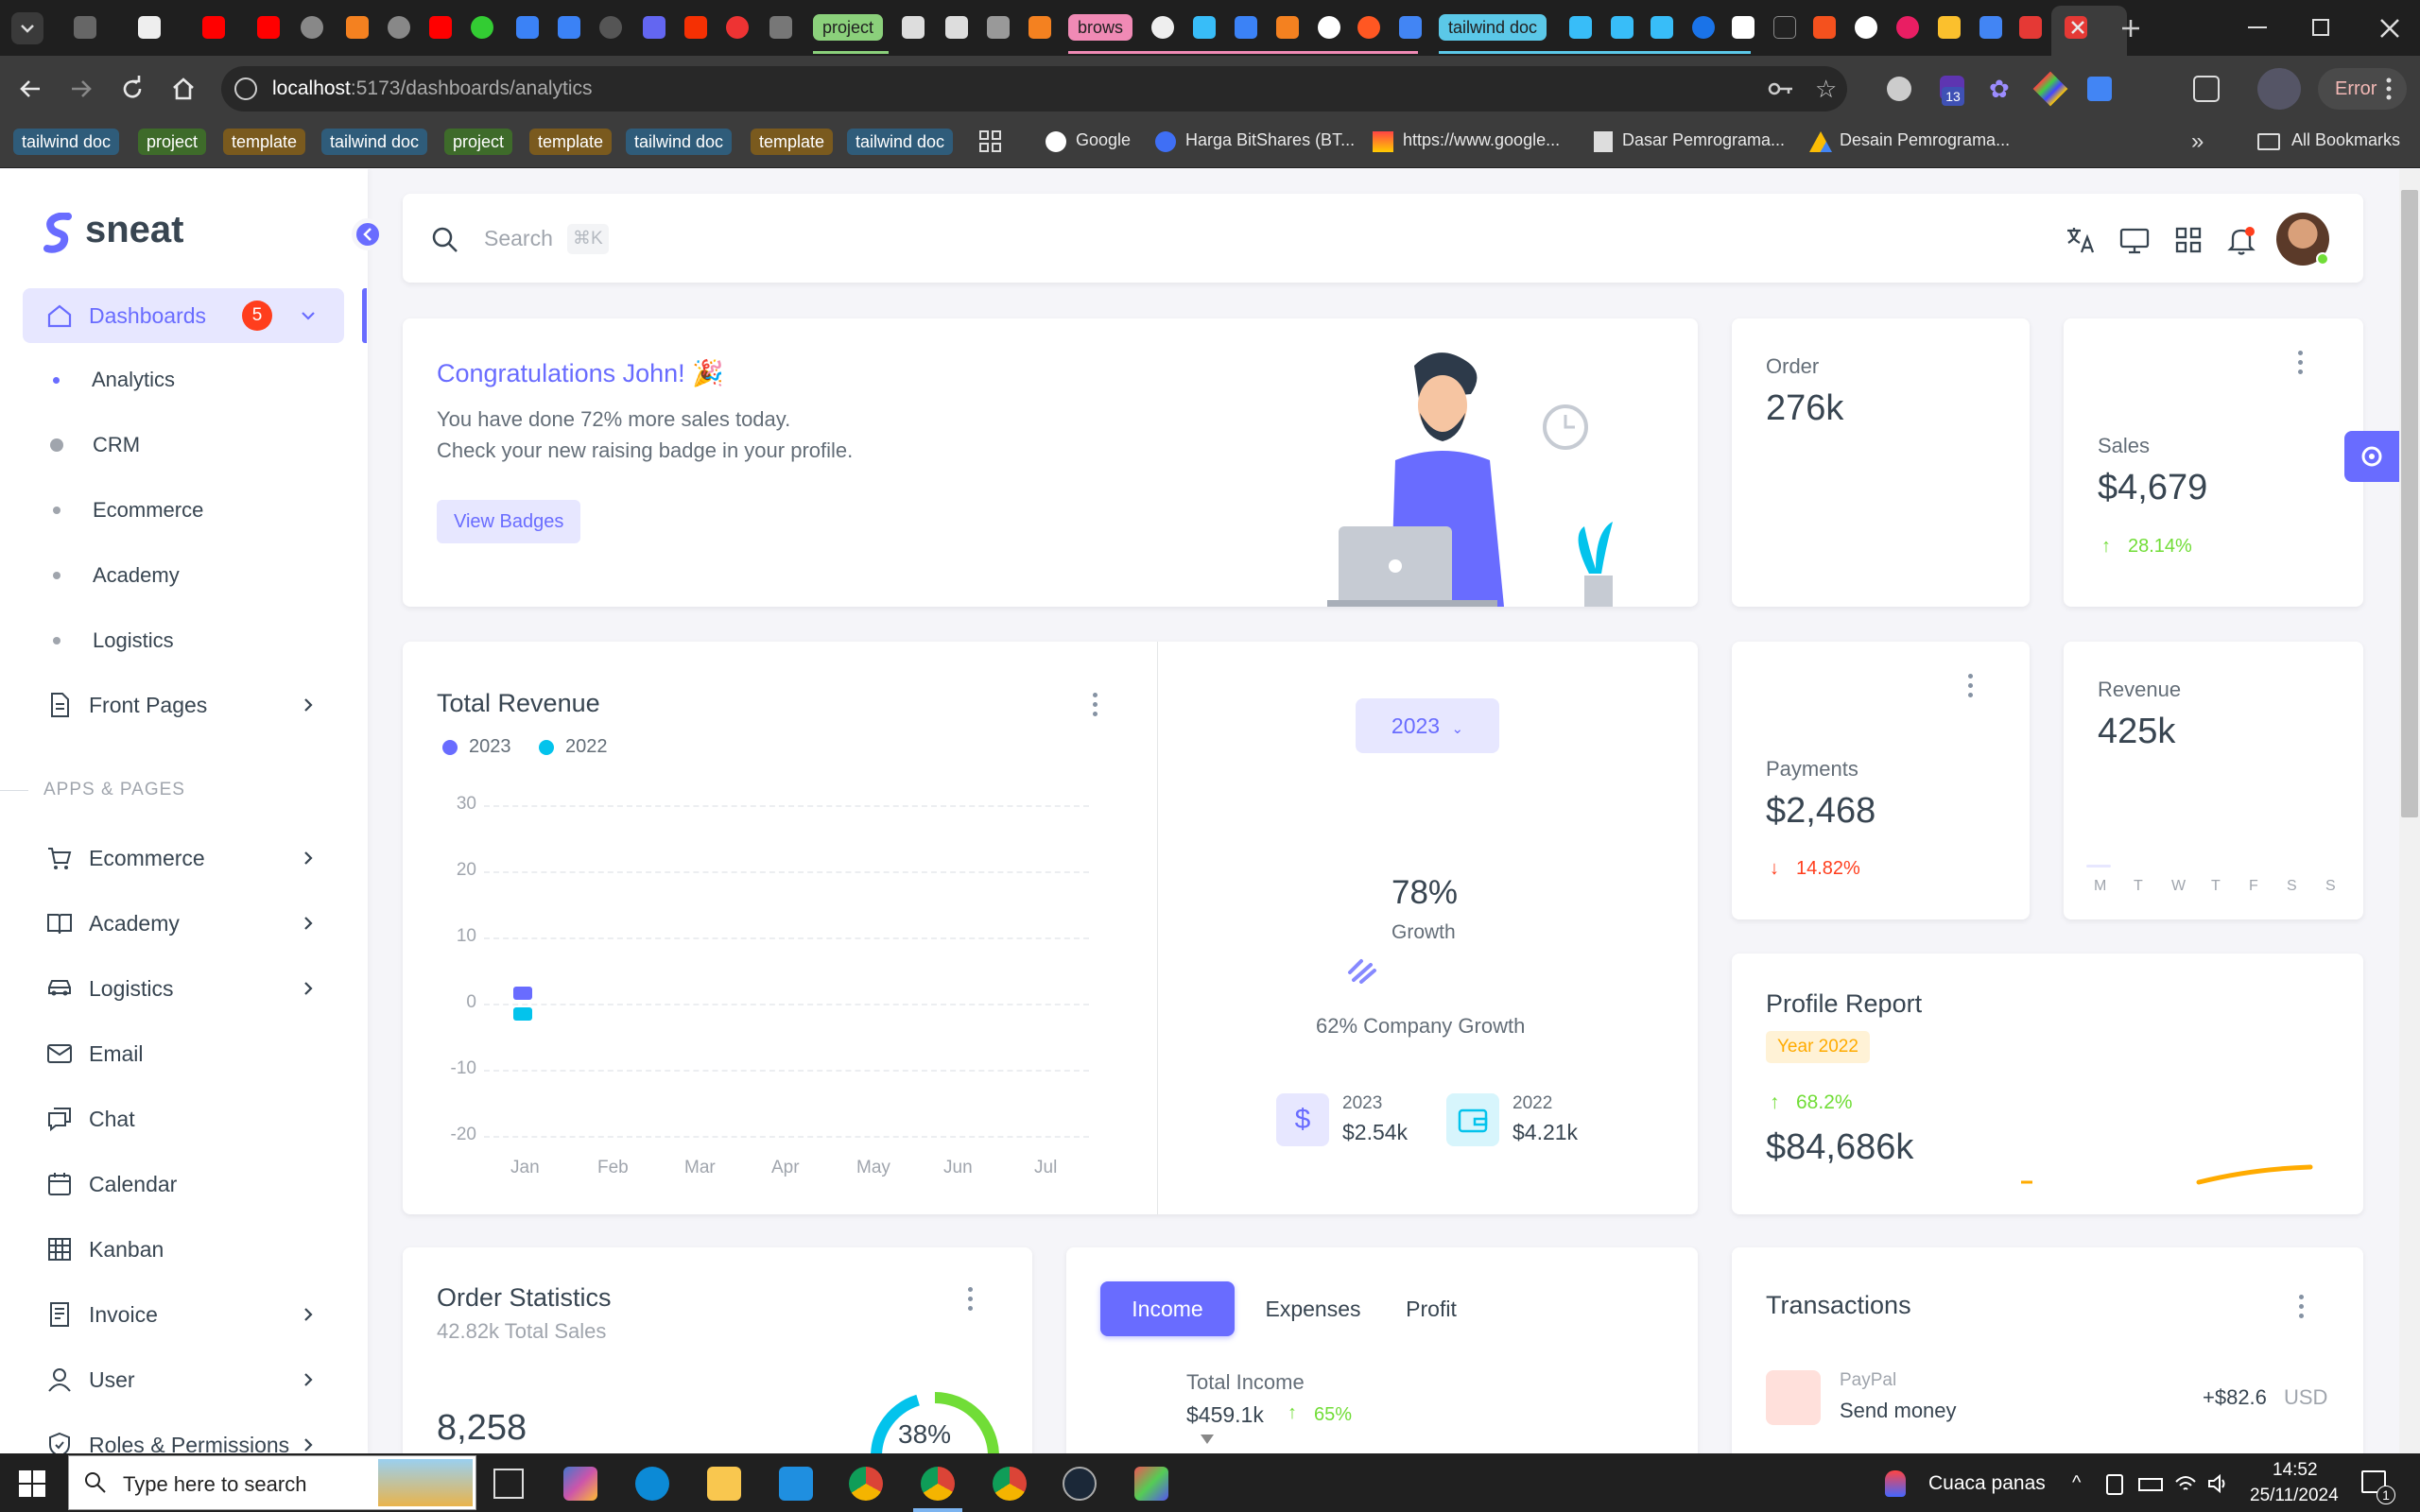  What do you see at coordinates (1313, 1308) in the screenshot?
I see `tab-expenses: Expenses` at bounding box center [1313, 1308].